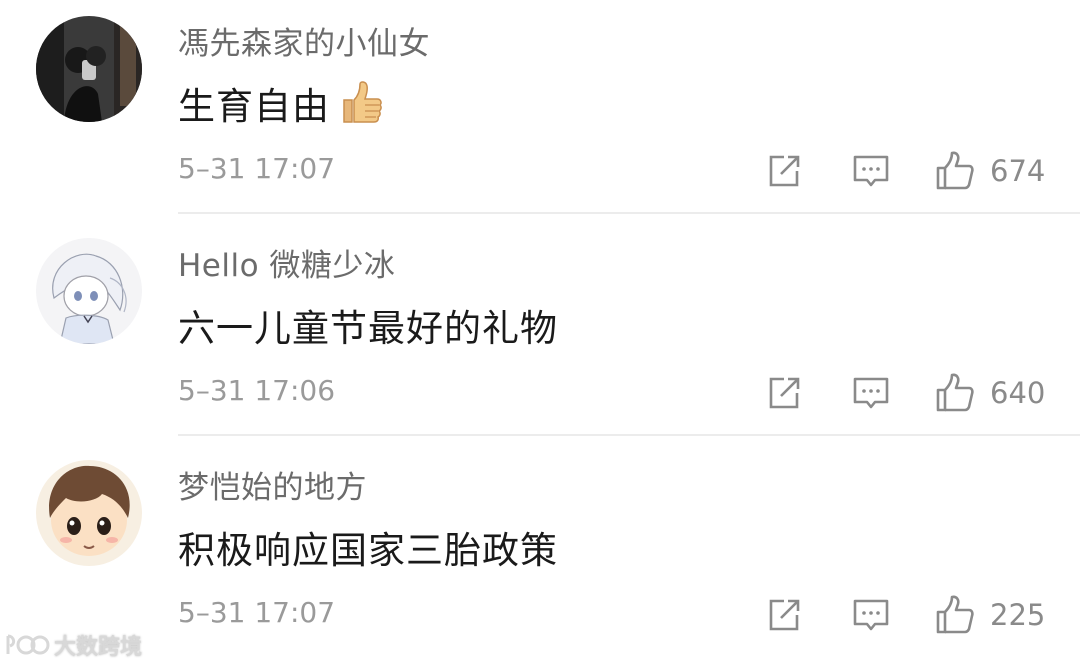  I want to click on watermark-text: 大数跨境, so click(98, 647).